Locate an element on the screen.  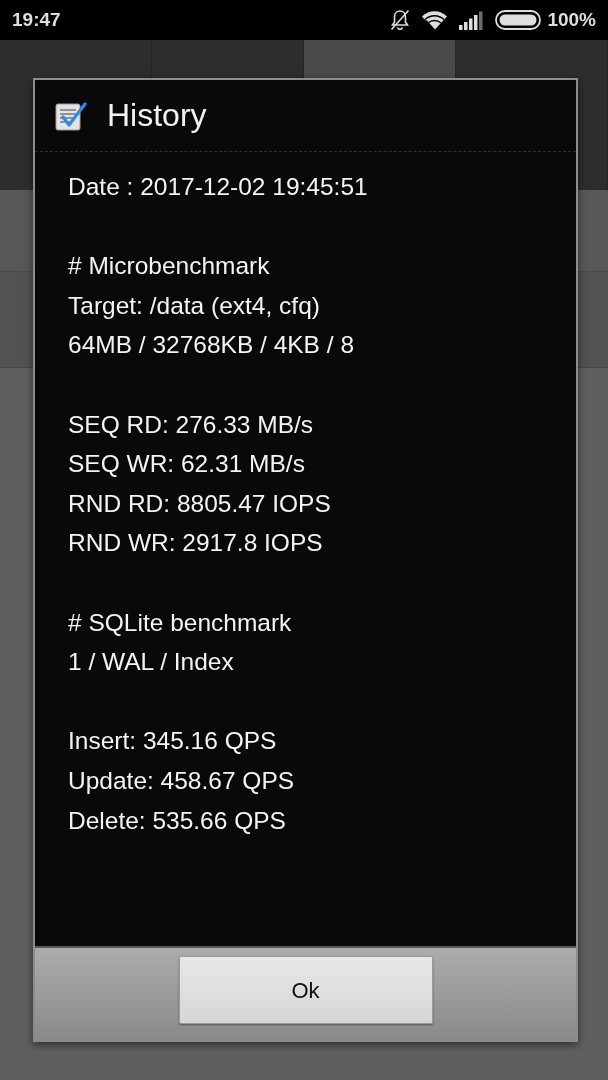
result-line: SEQ RD: 276.33 MB/s is located at coordinates (191, 424).